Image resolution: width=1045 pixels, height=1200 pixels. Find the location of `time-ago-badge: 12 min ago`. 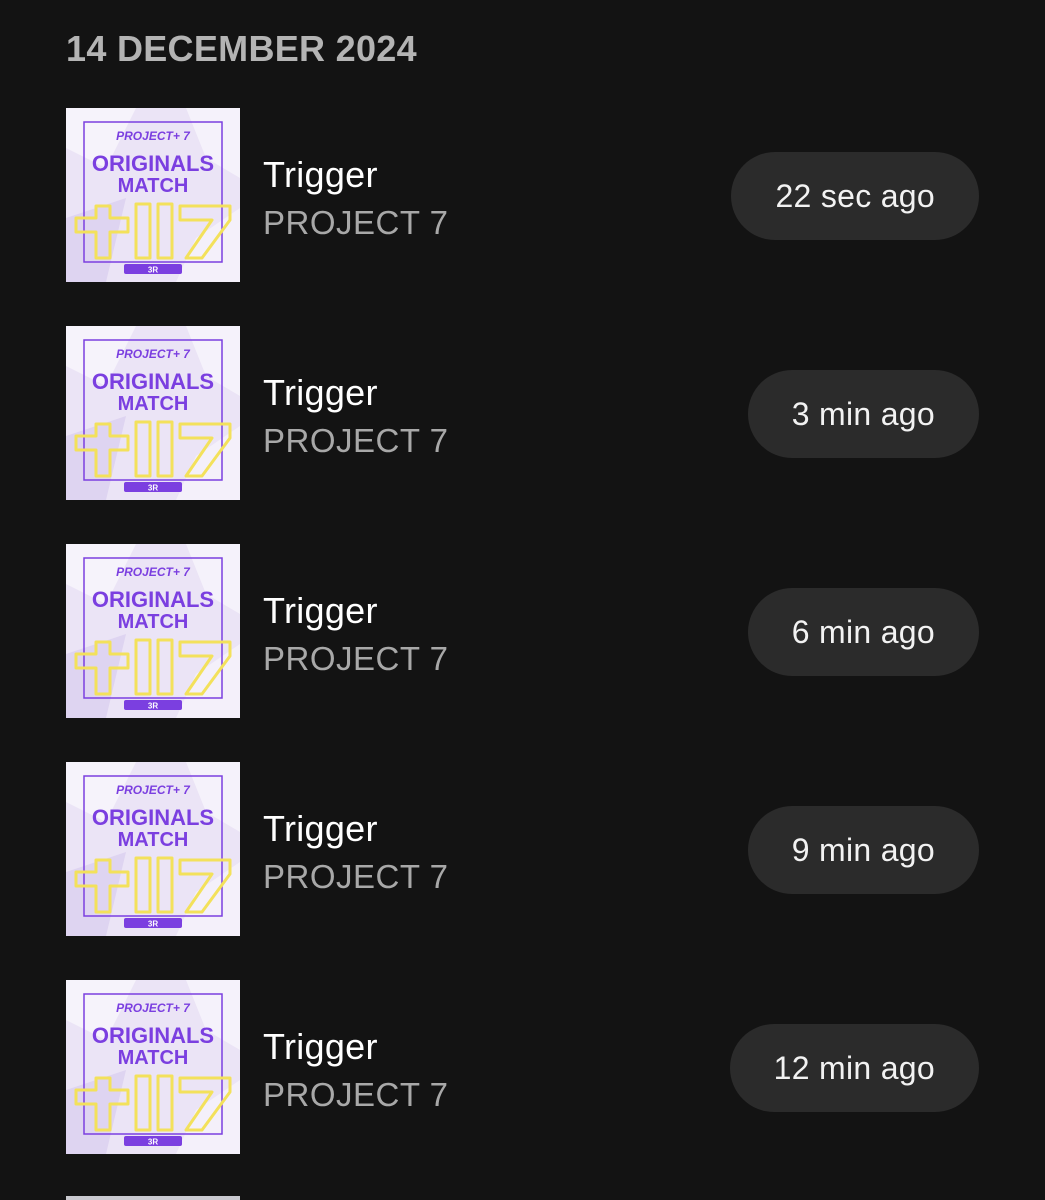

time-ago-badge: 12 min ago is located at coordinates (854, 1068).